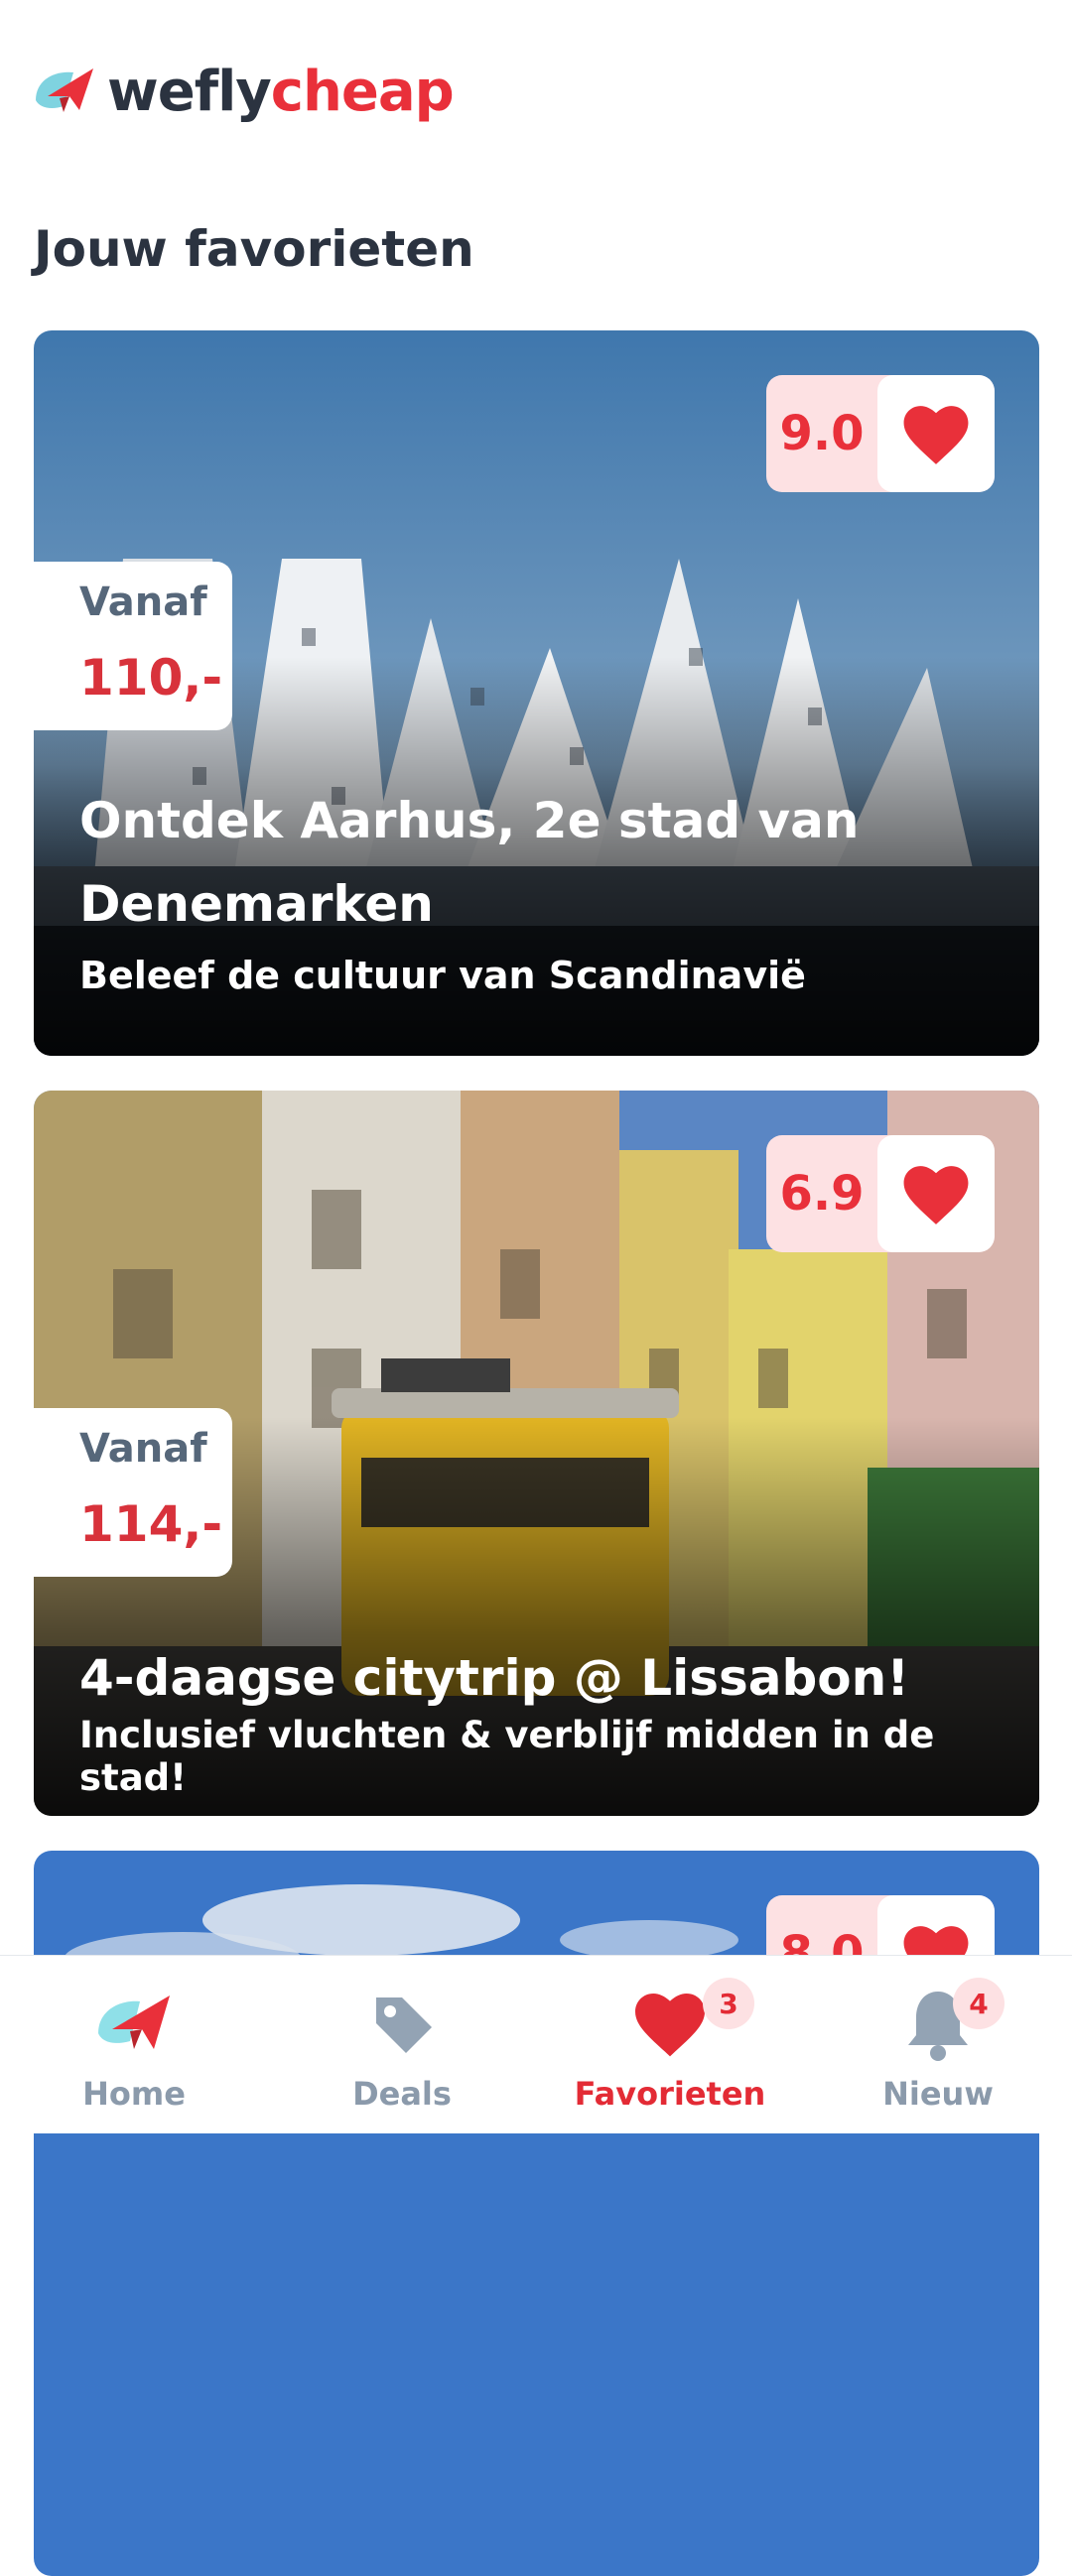  Describe the element at coordinates (670, 2094) in the screenshot. I see `tab-label: Favorieten` at that location.